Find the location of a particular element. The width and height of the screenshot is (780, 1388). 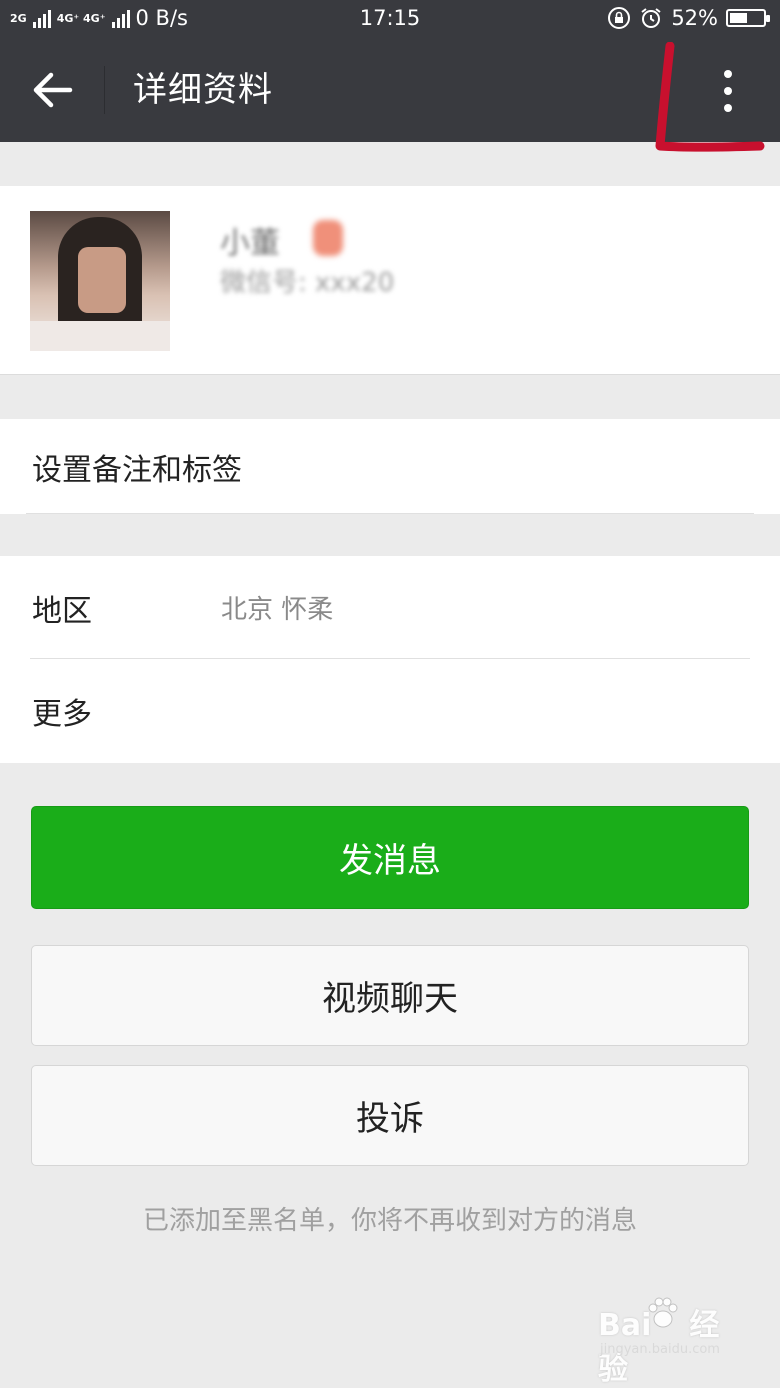

watermark-url: jingyan.baidu.com is located at coordinates (660, 1349).